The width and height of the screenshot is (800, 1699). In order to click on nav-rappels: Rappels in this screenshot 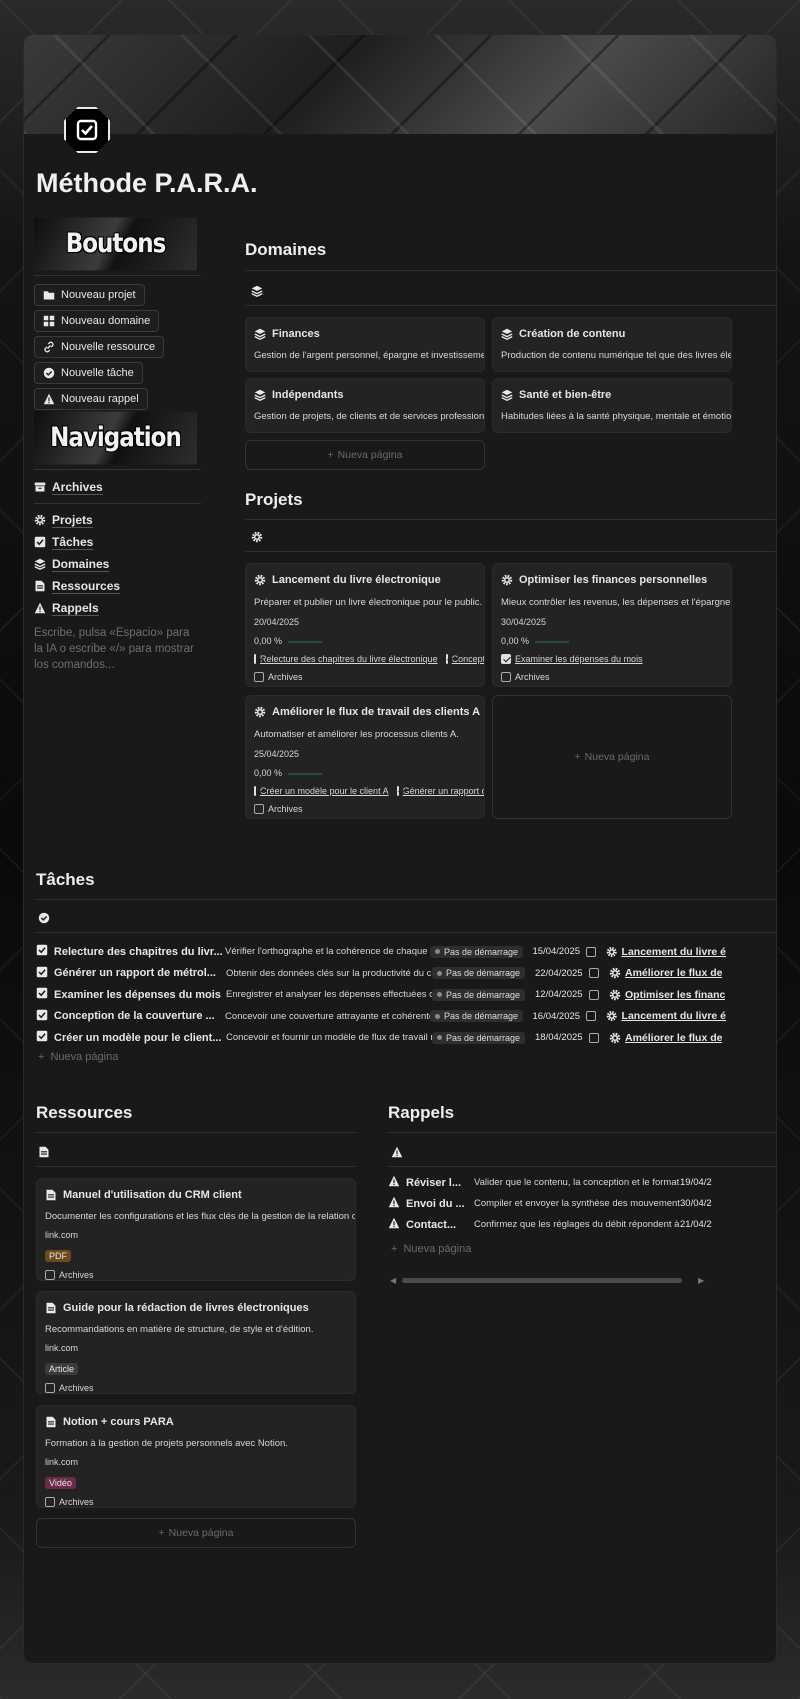, I will do `click(117, 608)`.